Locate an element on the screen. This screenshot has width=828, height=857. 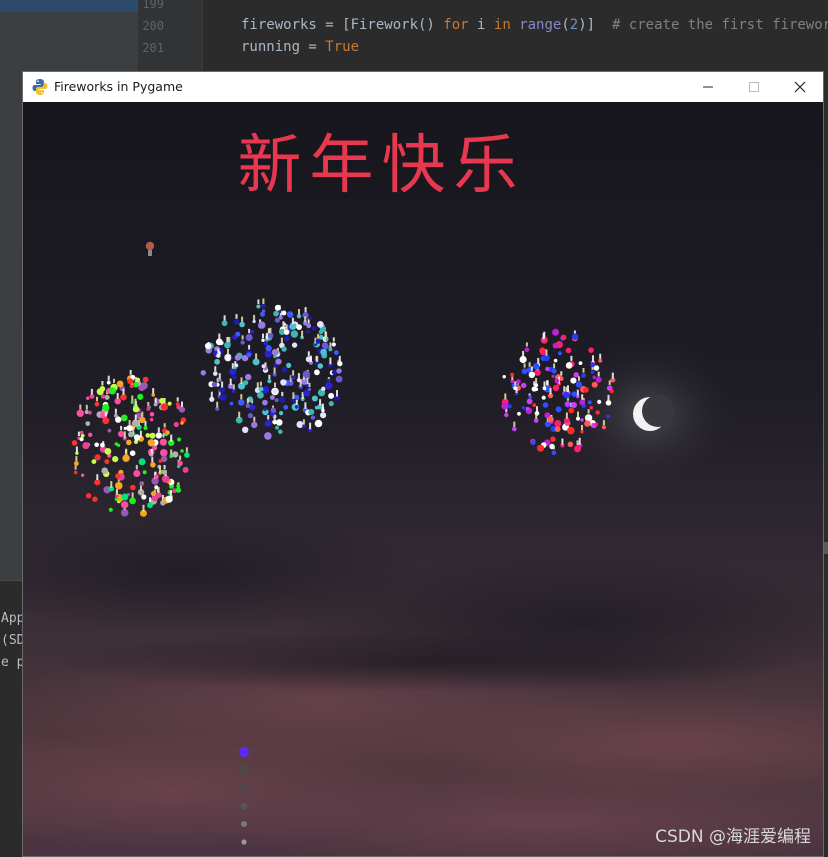
code-number: 2 is located at coordinates (574, 25).